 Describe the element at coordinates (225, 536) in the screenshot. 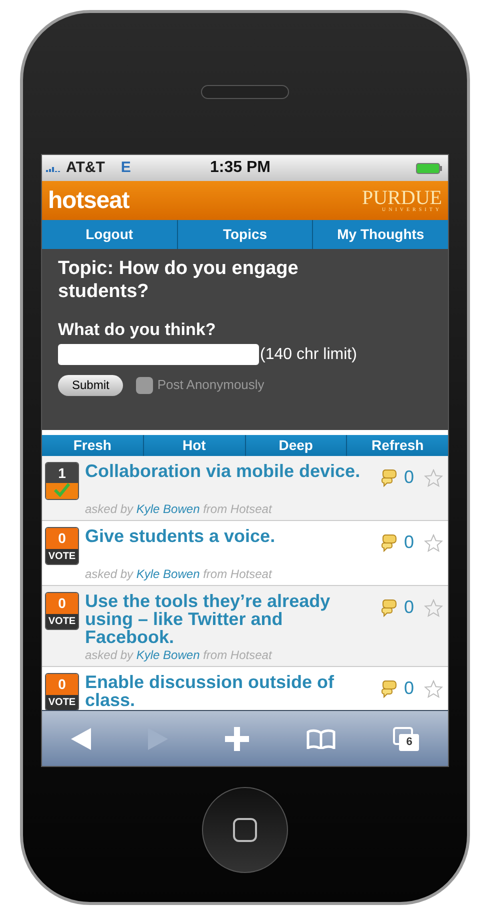

I see `question-title: Give students a voice.` at that location.